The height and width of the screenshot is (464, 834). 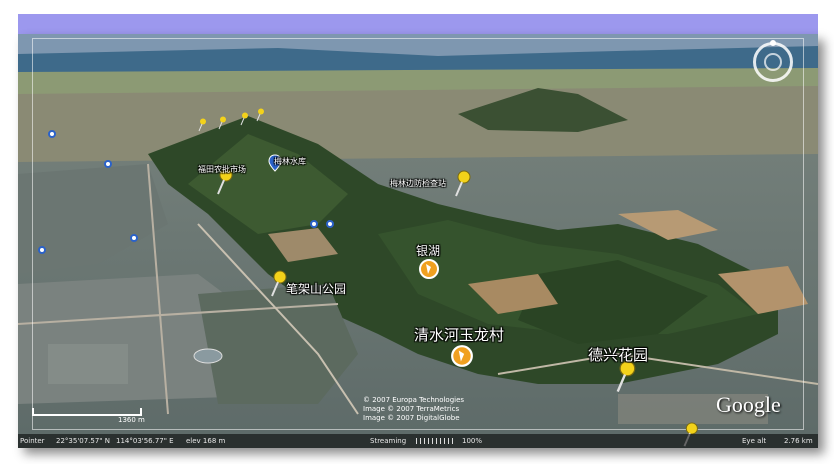 What do you see at coordinates (414, 400) in the screenshot?
I see `attribution-line: © 2007 Europa Technologies` at bounding box center [414, 400].